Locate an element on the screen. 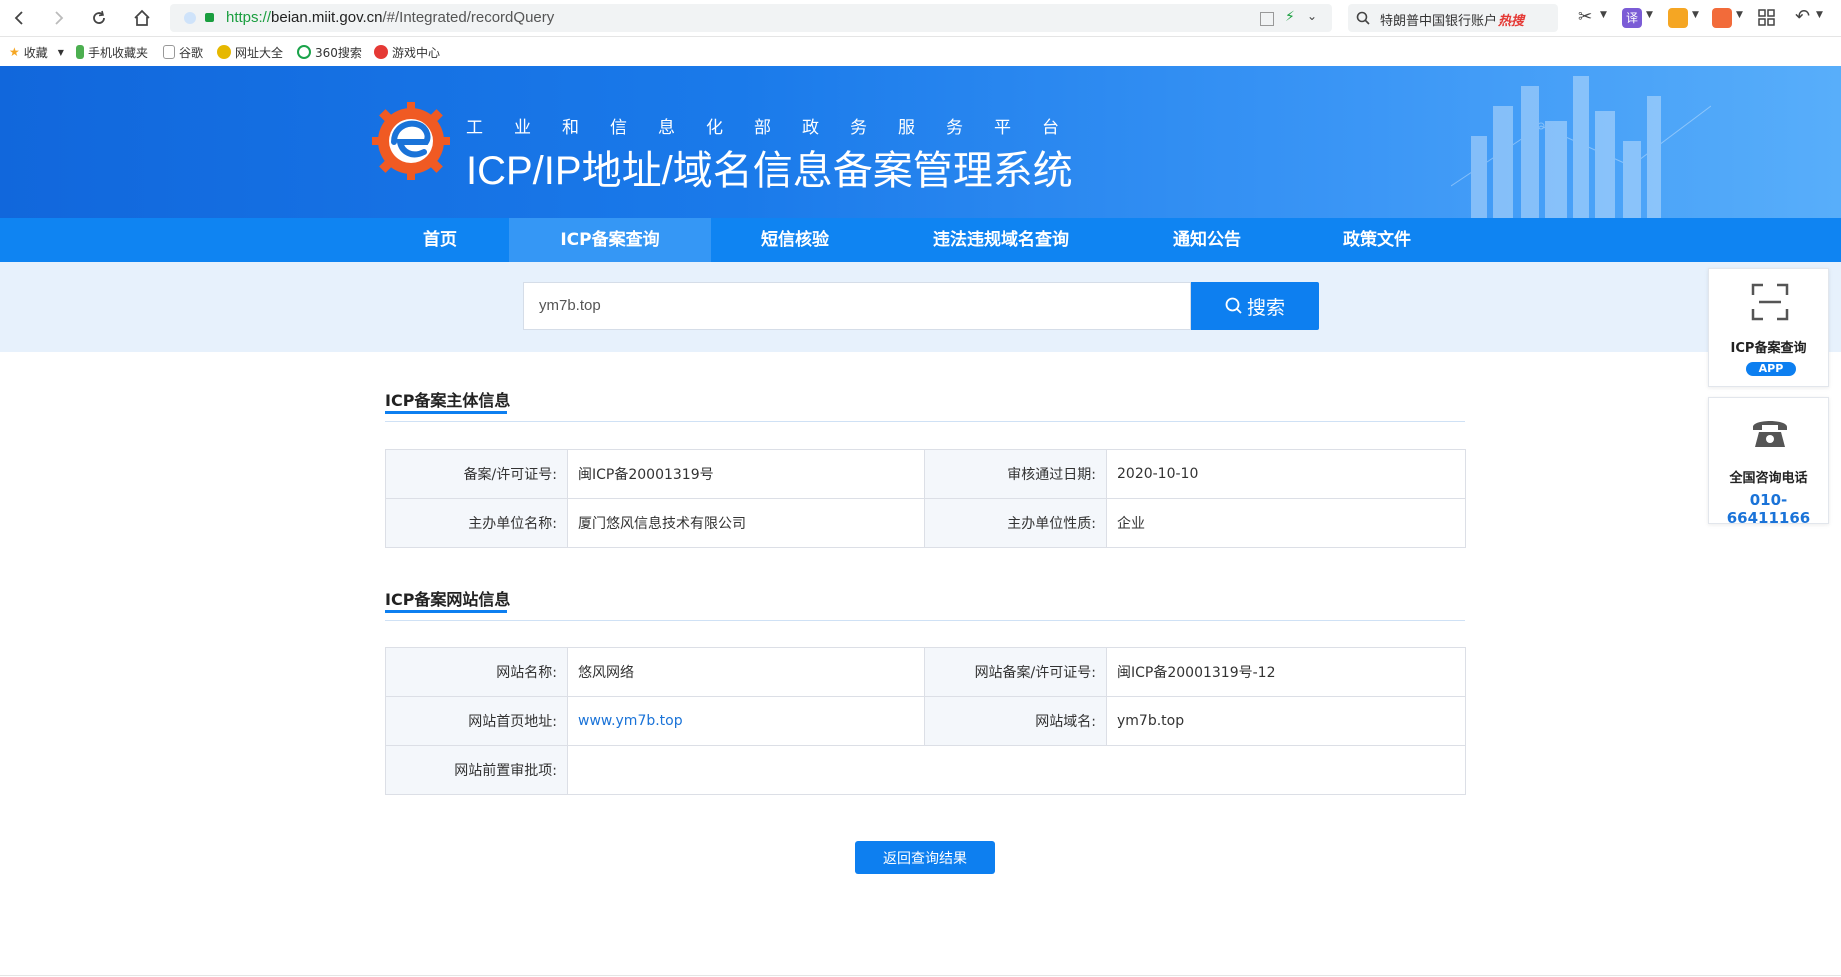 The width and height of the screenshot is (1841, 977). reader-mode-icon is located at coordinates (1267, 19).